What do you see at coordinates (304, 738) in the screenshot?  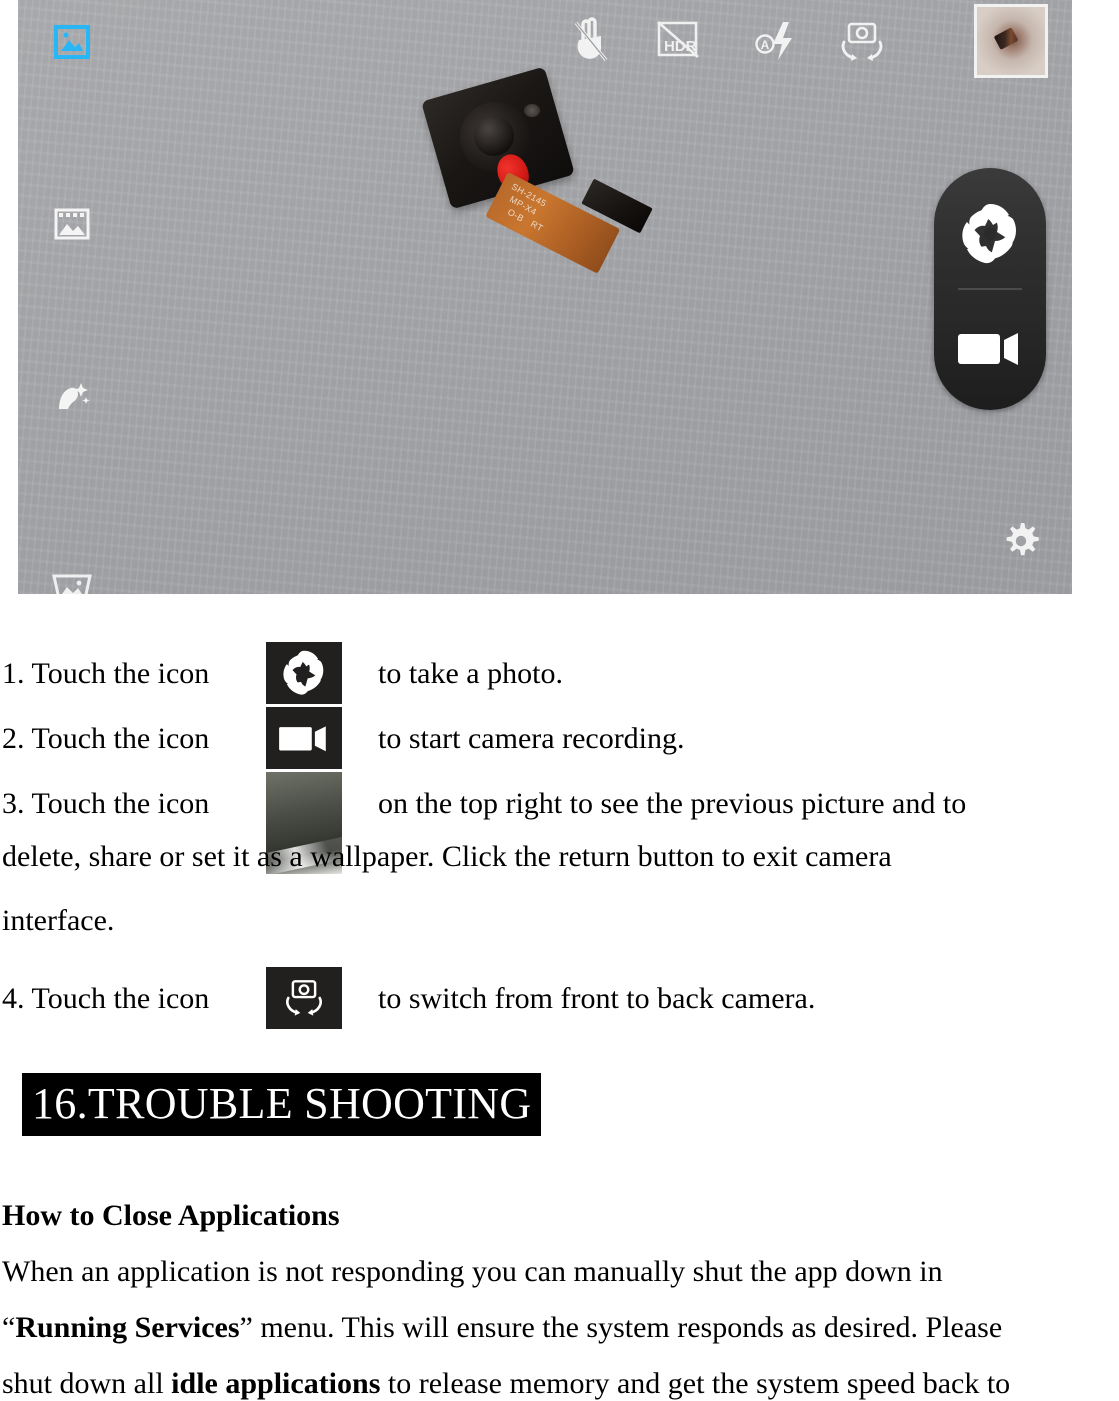 I see `video-camera-icon` at bounding box center [304, 738].